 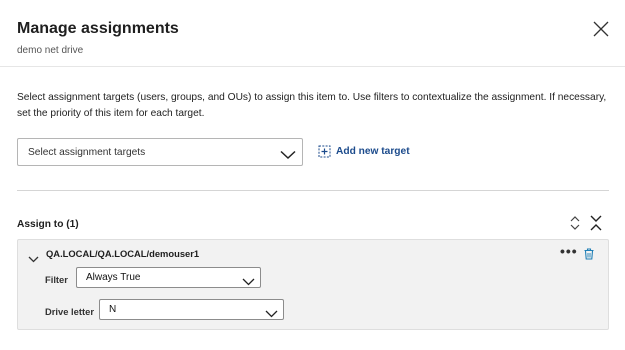 What do you see at coordinates (48, 224) in the screenshot?
I see `assign-to-heading: Assign to (1)` at bounding box center [48, 224].